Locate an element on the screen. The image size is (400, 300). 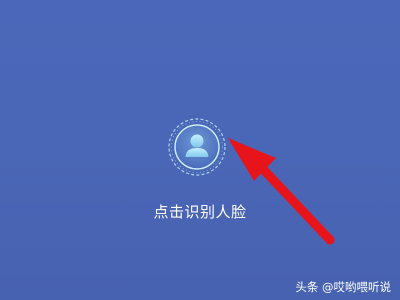
face-scan-button is located at coordinates (197, 147).